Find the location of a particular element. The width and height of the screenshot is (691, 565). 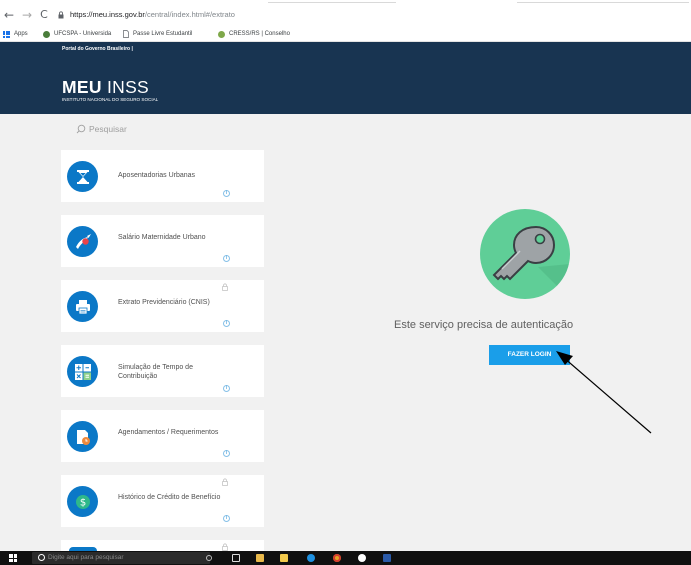

bookmark-passe-livre: Passe Livre Estudantil is located at coordinates (157, 34).